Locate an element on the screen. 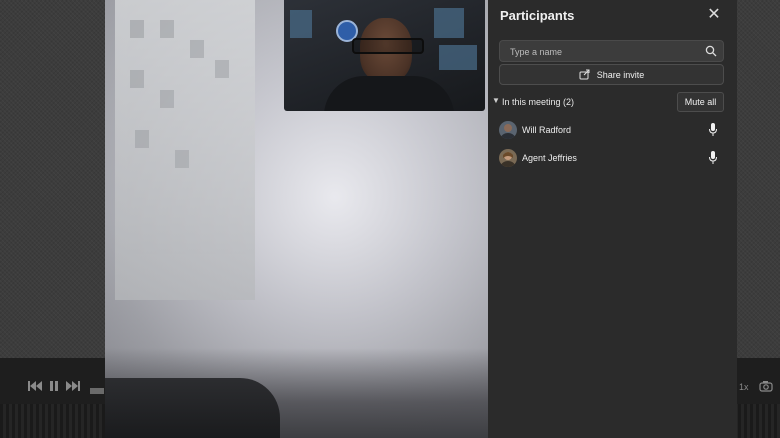  in-meeting-label: In this meeting (2) is located at coordinates (538, 102).